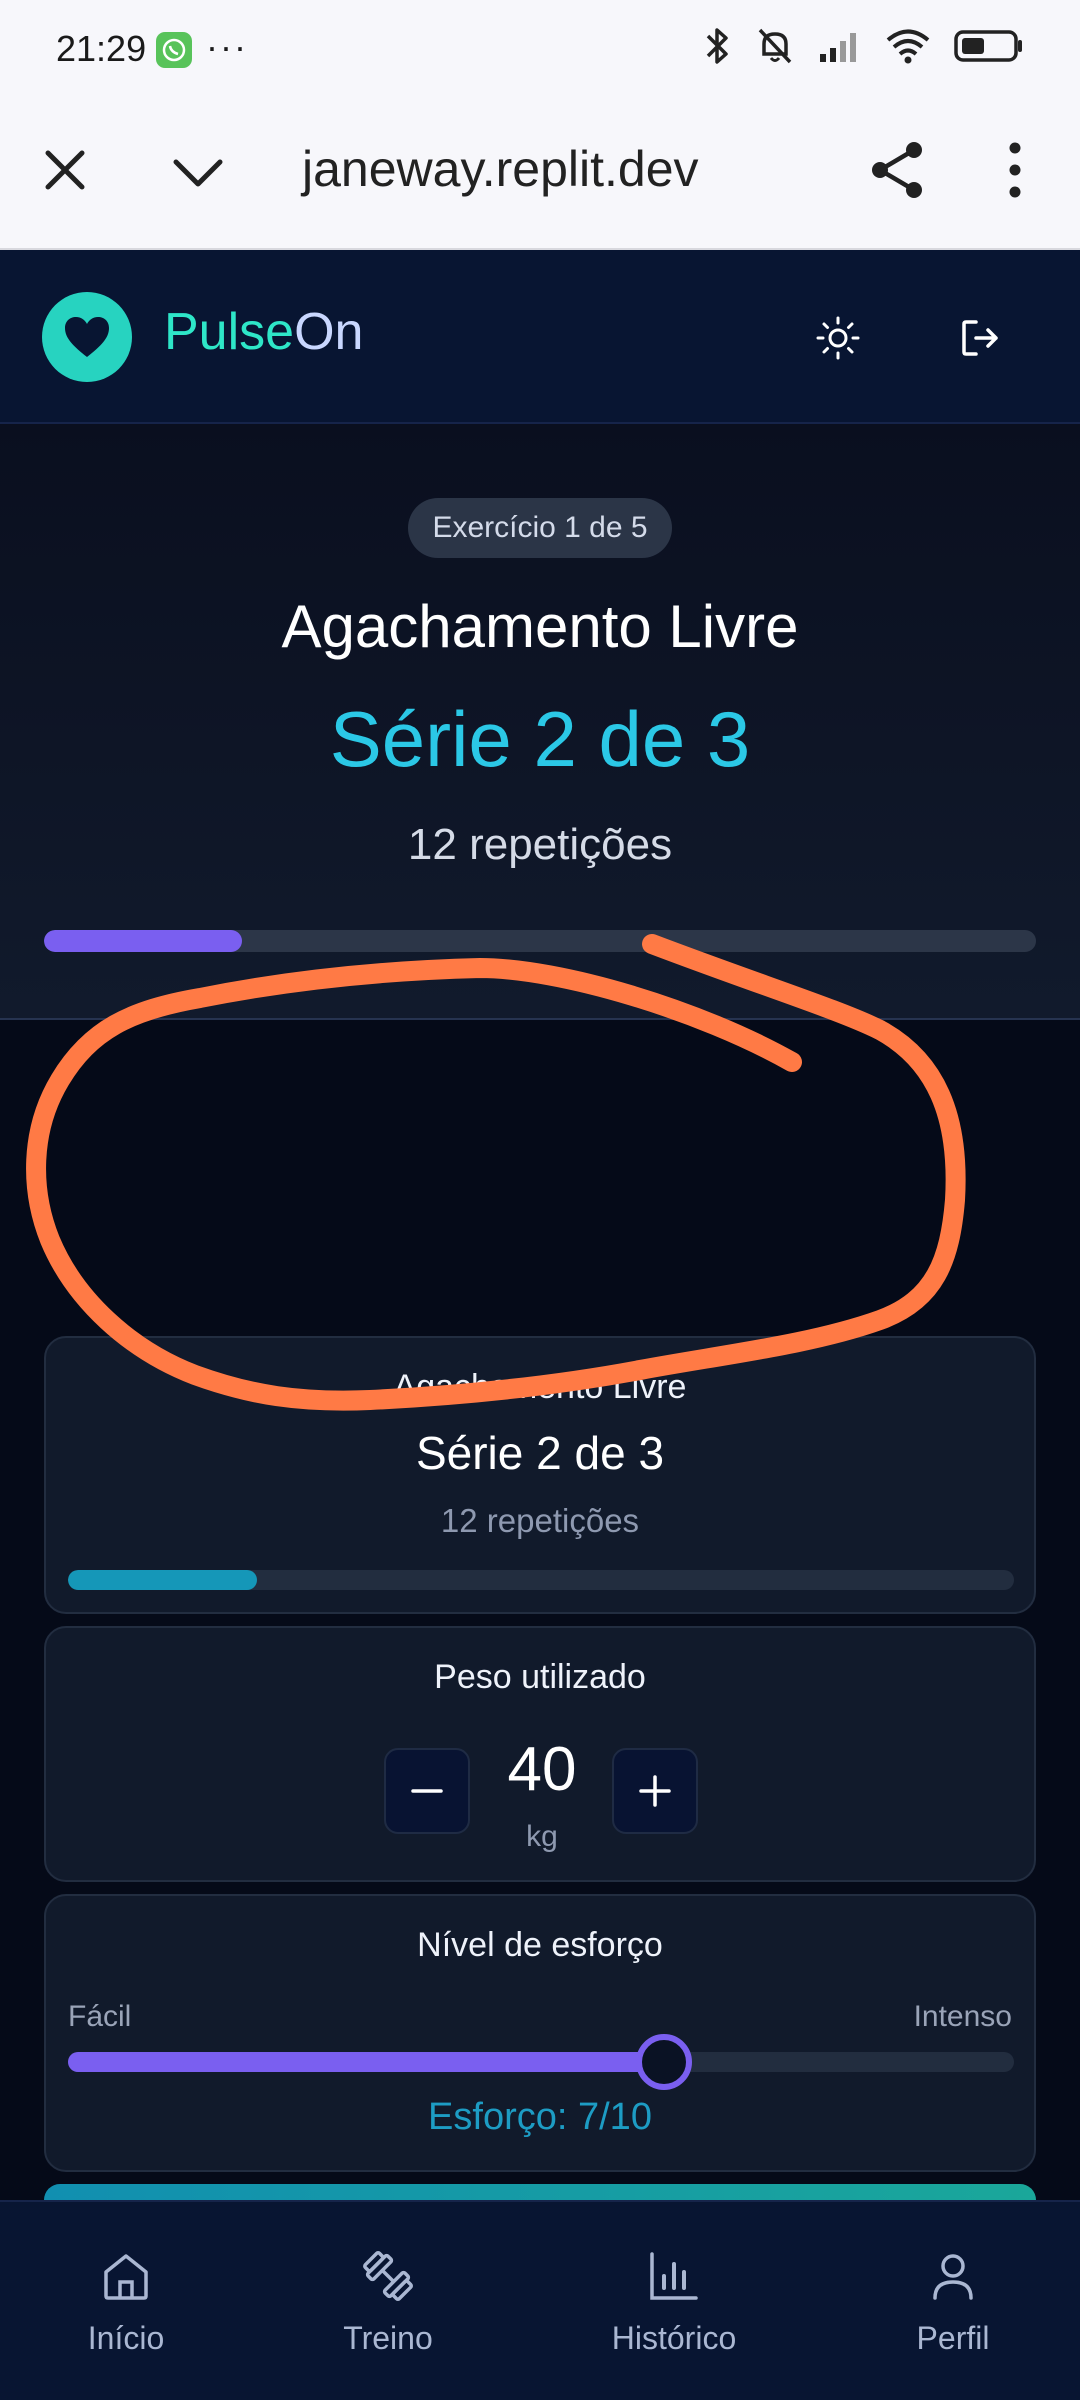 The width and height of the screenshot is (1080, 2400). I want to click on nav-label-profile: Perfil, so click(953, 2338).